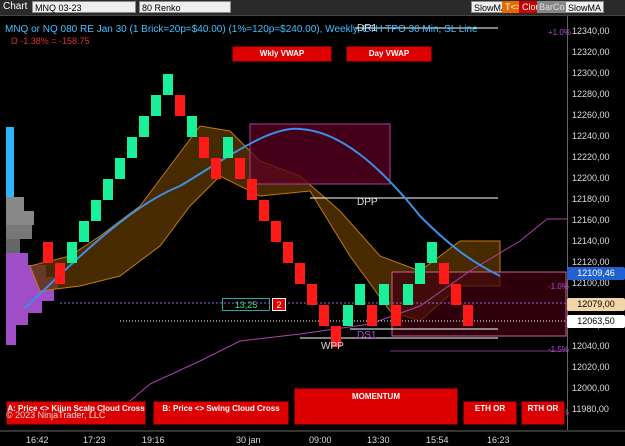 The height and width of the screenshot is (446, 625). I want to click on price-tick-label: 12160,00, so click(591, 220).